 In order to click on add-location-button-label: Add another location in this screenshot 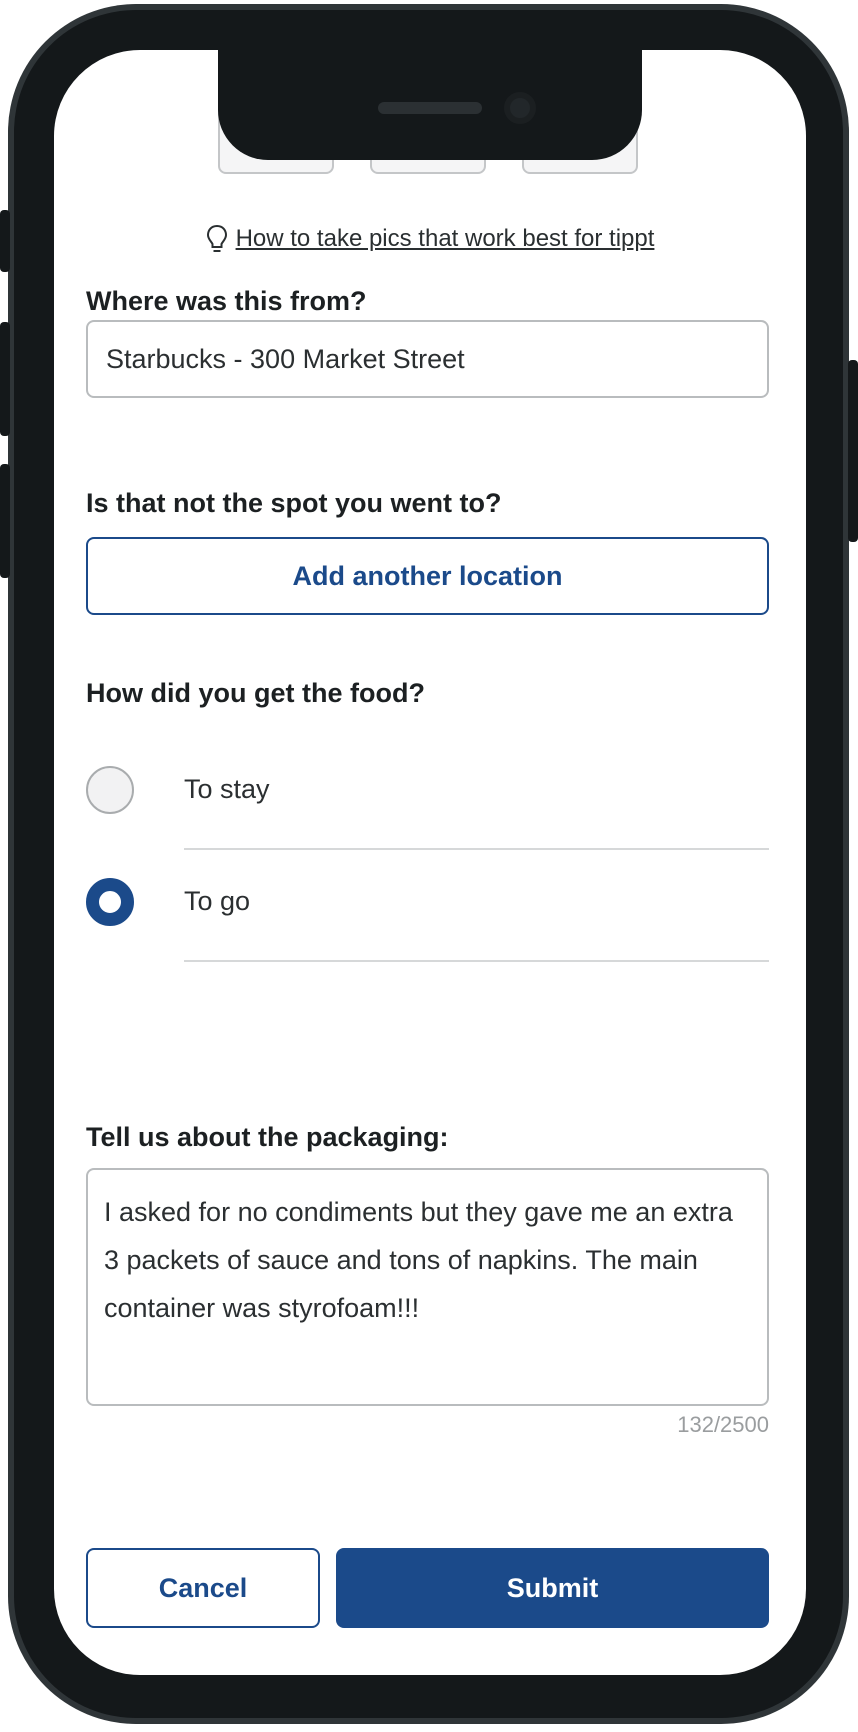, I will do `click(427, 575)`.